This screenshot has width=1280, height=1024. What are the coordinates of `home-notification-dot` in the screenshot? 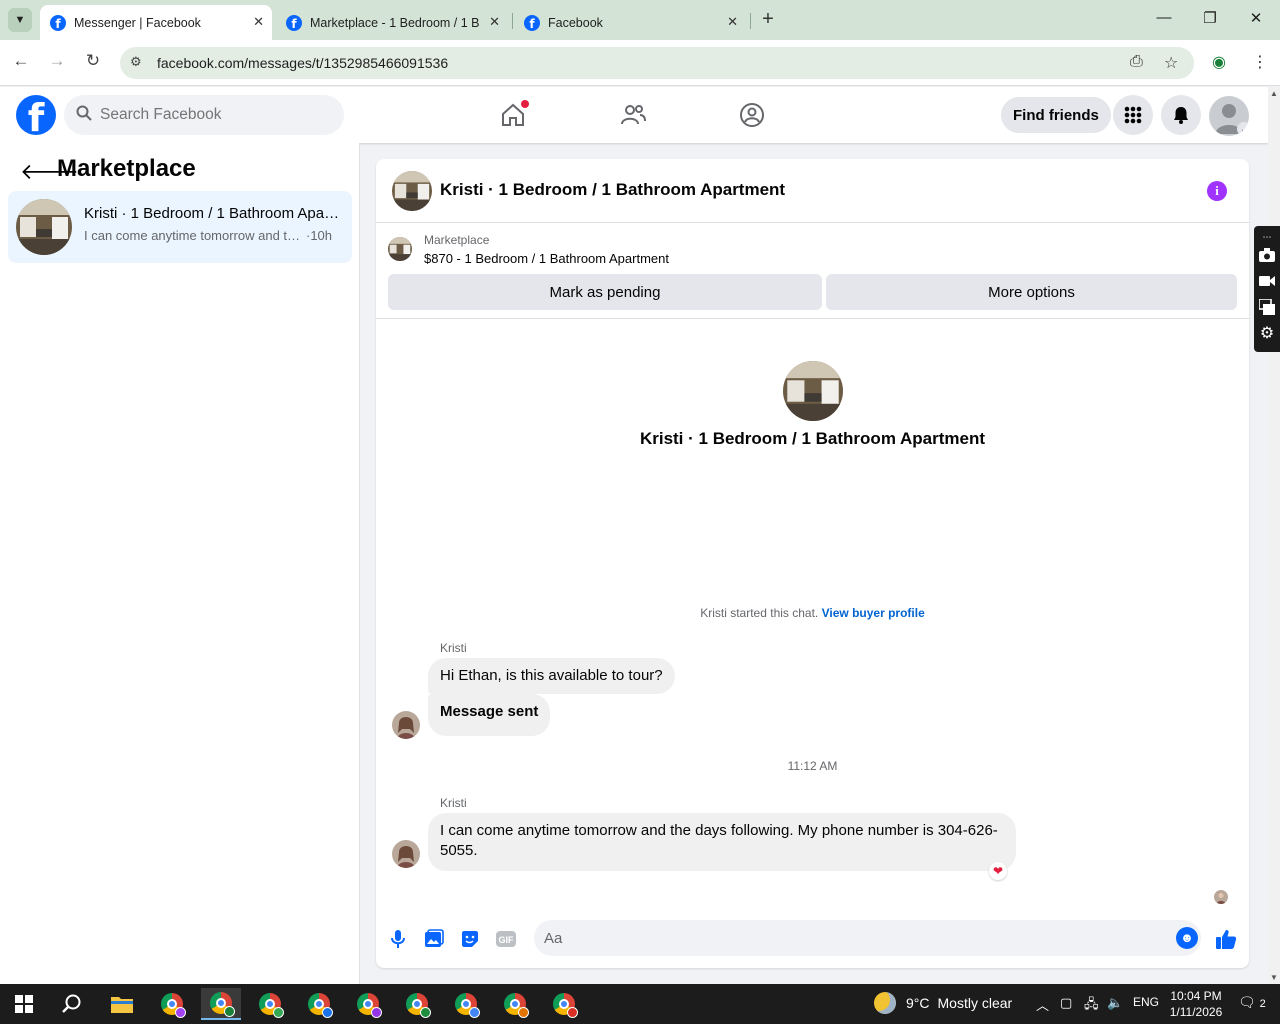 It's located at (525, 104).